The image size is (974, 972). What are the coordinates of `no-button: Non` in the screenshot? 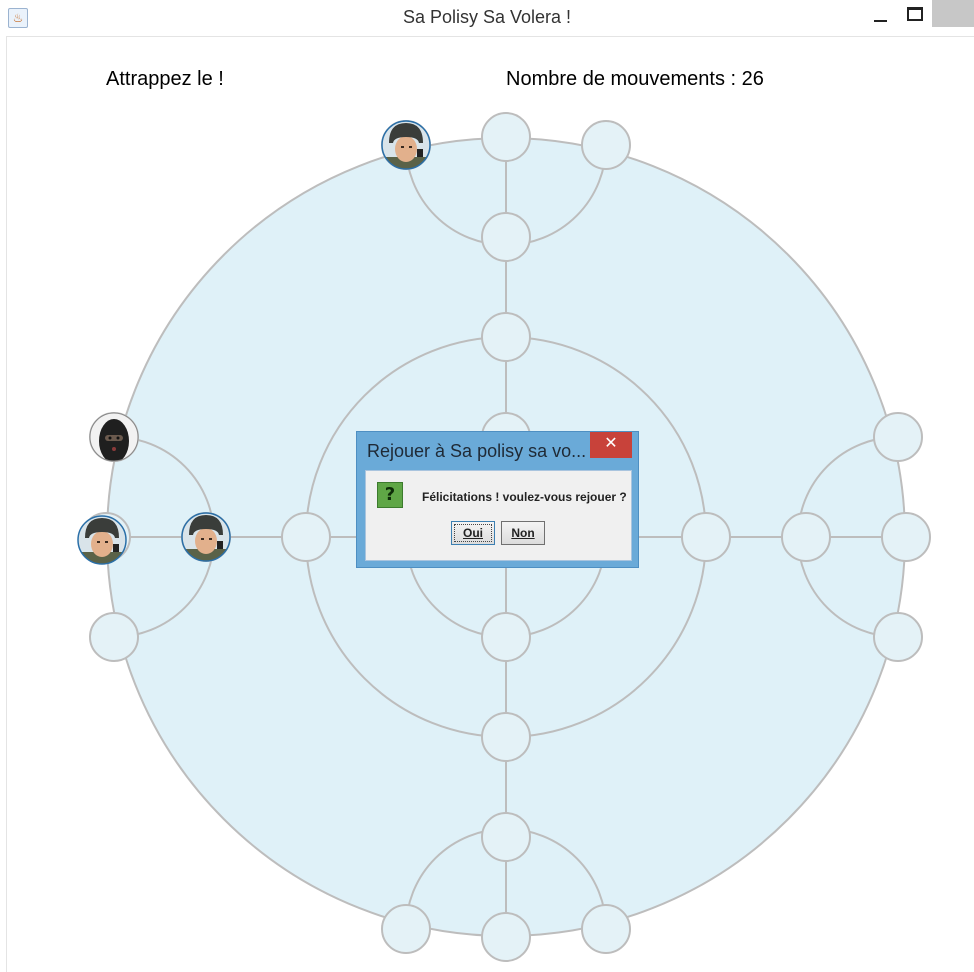 It's located at (523, 533).